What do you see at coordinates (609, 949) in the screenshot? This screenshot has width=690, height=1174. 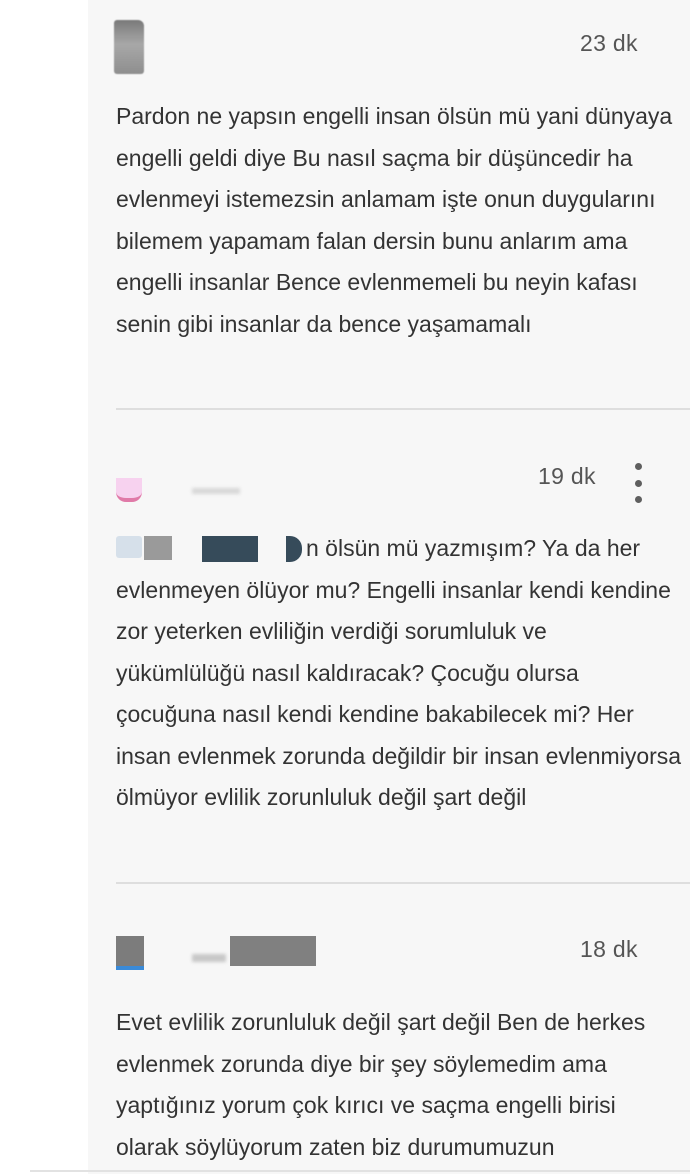 I see `comment-timestamp: 18 dk` at bounding box center [609, 949].